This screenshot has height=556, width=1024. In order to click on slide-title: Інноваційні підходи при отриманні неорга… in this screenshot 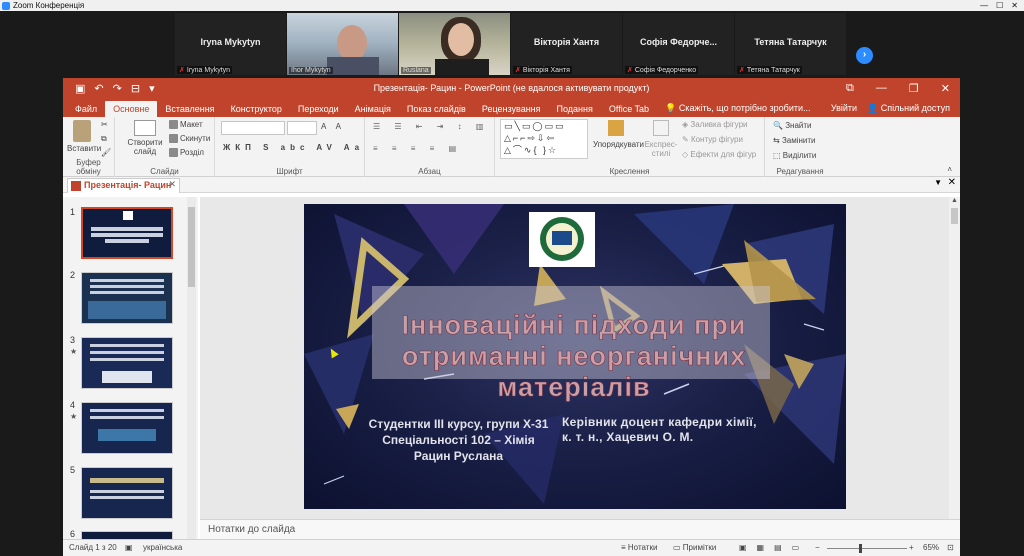, I will do `click(574, 356)`.